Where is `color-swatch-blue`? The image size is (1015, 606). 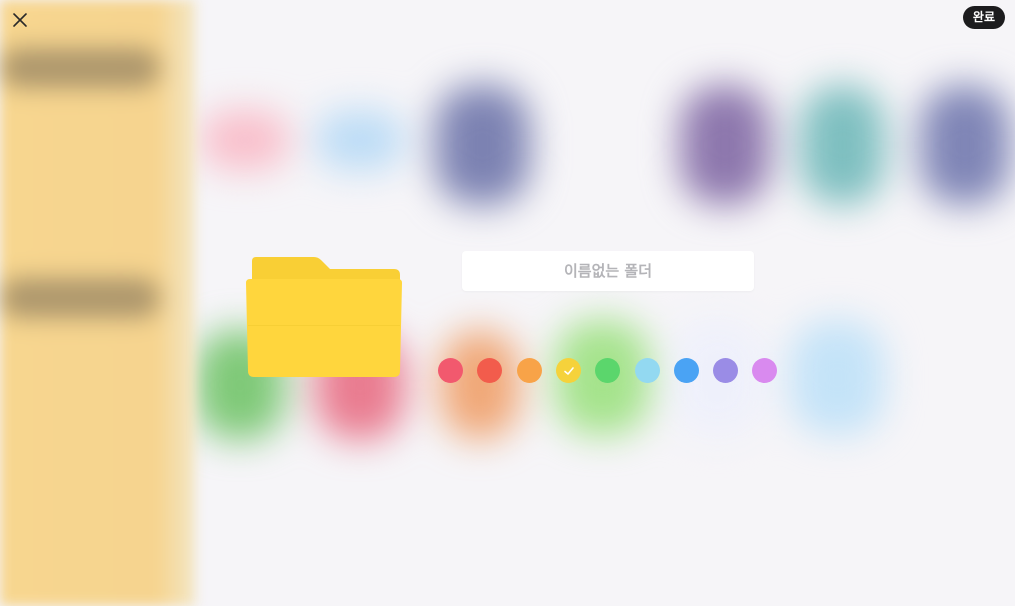 color-swatch-blue is located at coordinates (686, 370).